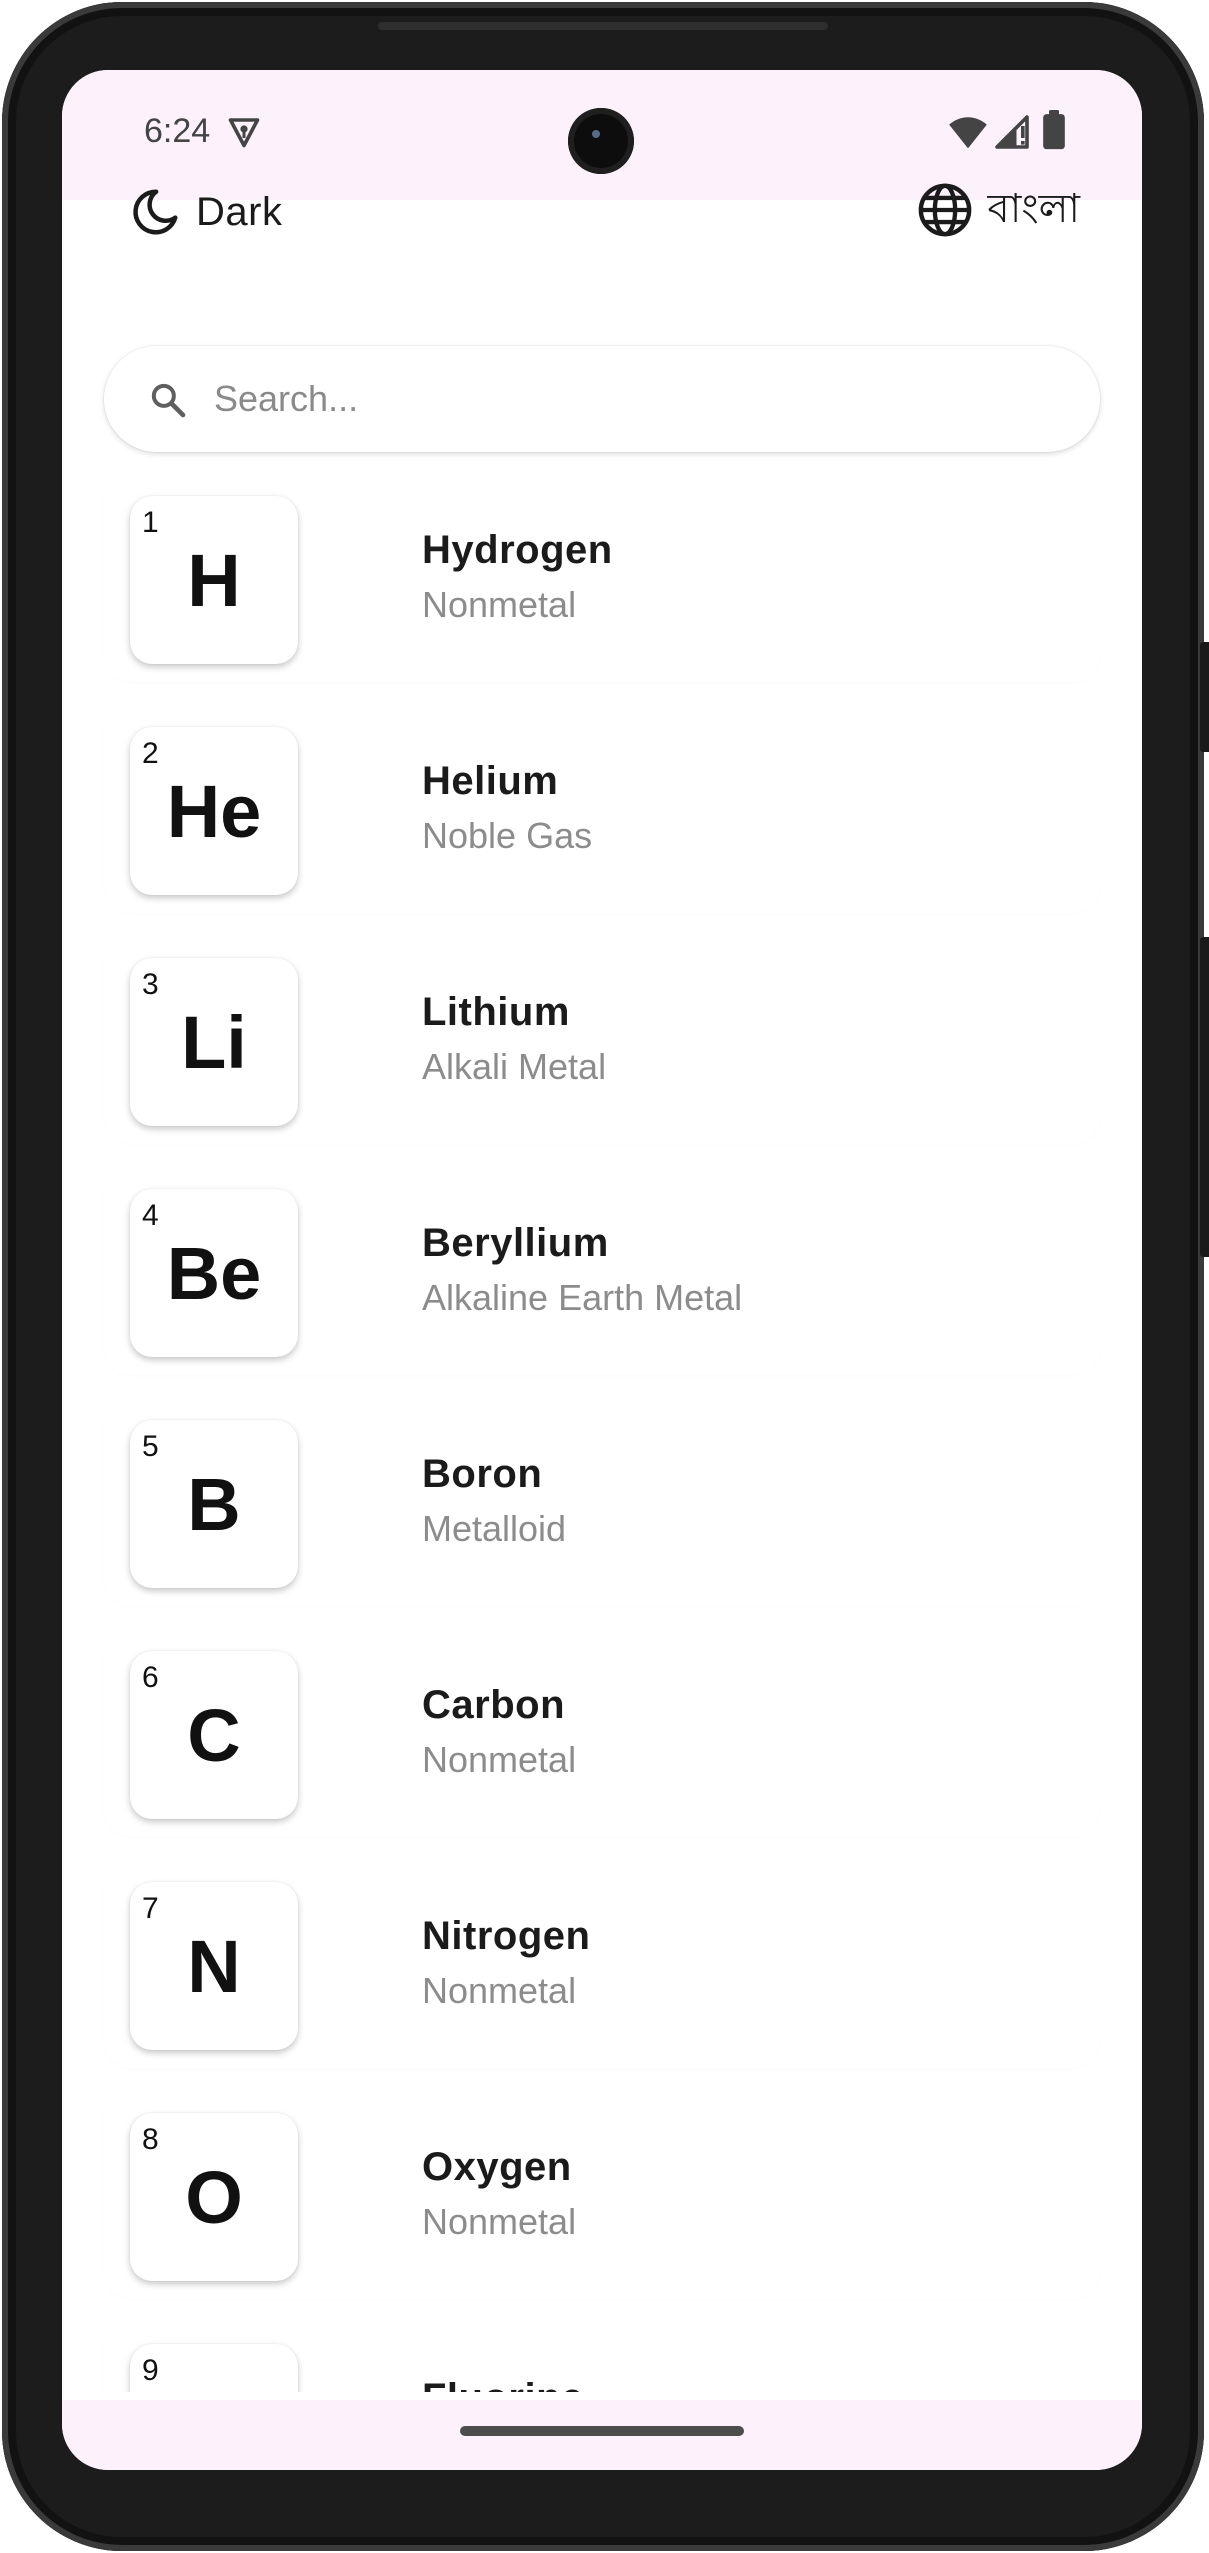  Describe the element at coordinates (517, 550) in the screenshot. I see `element-name: Hydrogen` at that location.